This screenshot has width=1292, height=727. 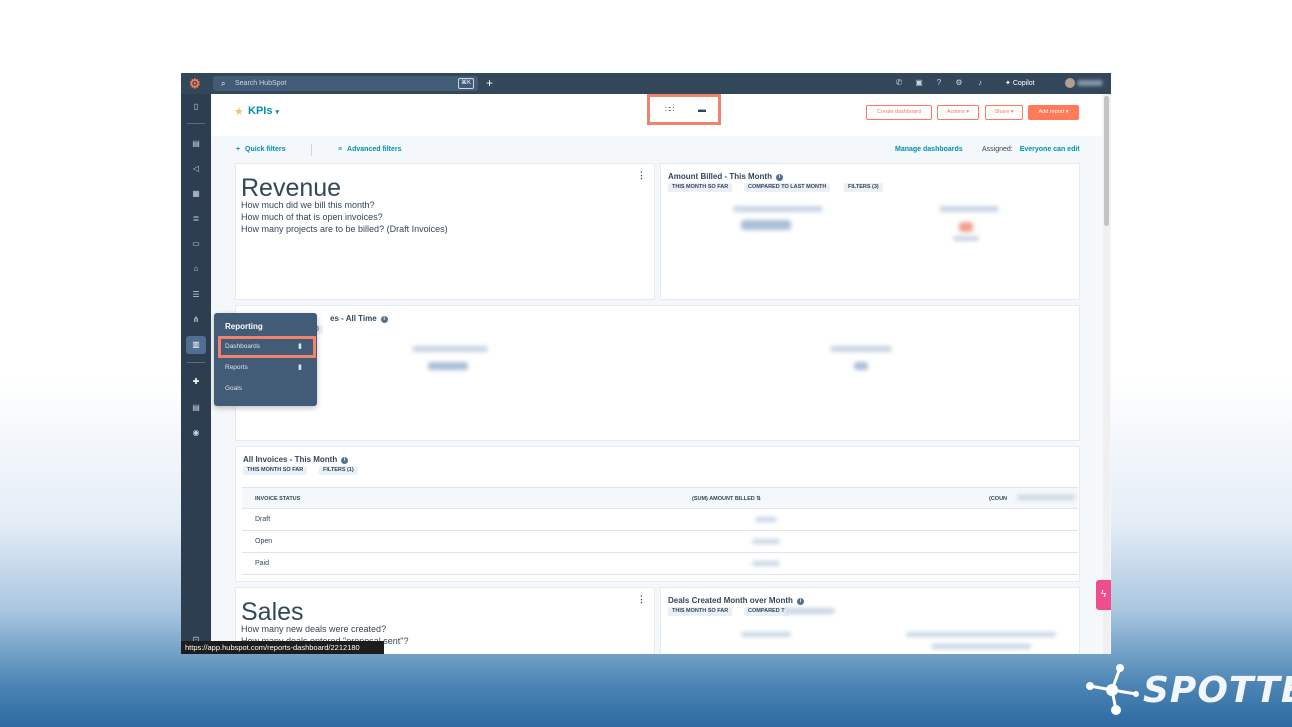 I want to click on view-toggle: ∷∷ ▬, so click(x=684, y=109).